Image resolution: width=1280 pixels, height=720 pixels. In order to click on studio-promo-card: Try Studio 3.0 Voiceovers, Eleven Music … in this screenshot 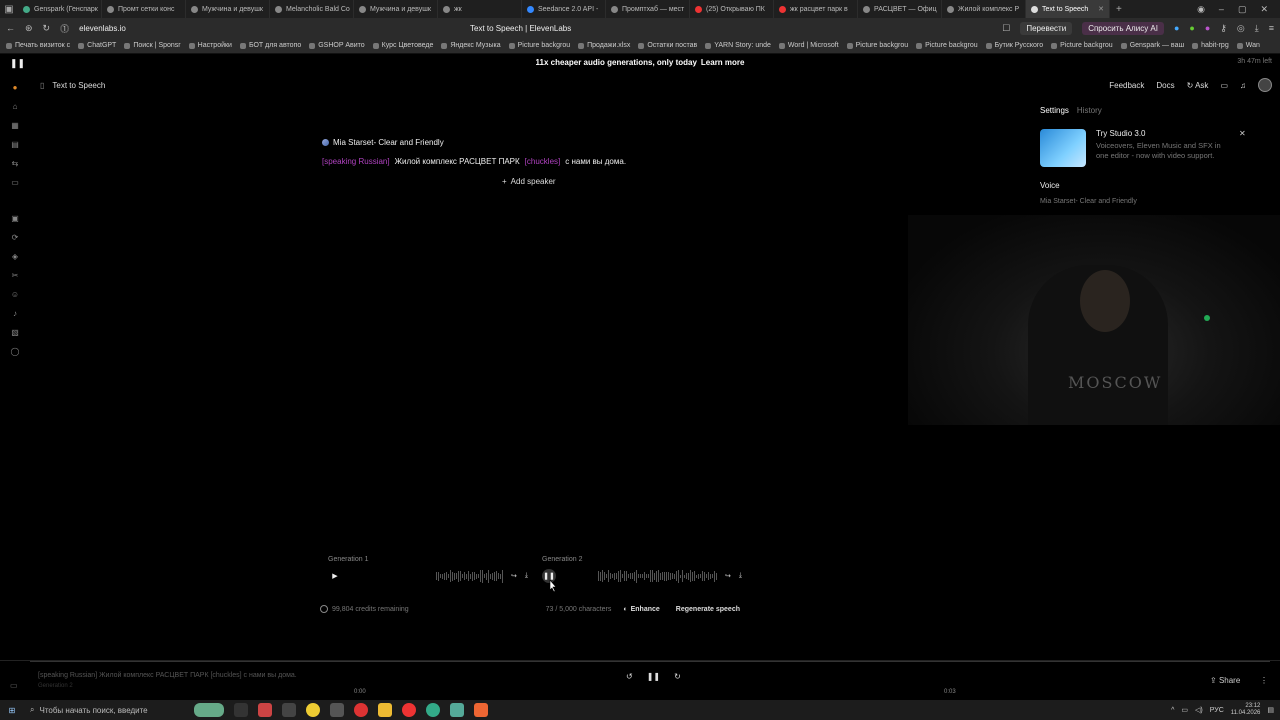, I will do `click(1152, 148)`.